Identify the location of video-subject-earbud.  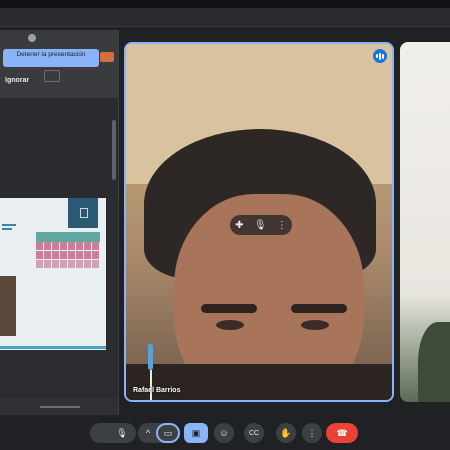
(150, 357).